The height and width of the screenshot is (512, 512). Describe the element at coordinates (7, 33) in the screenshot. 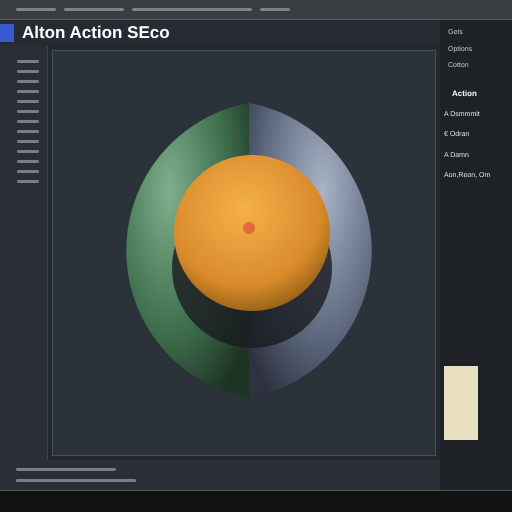

I see `app-logo-icon` at that location.